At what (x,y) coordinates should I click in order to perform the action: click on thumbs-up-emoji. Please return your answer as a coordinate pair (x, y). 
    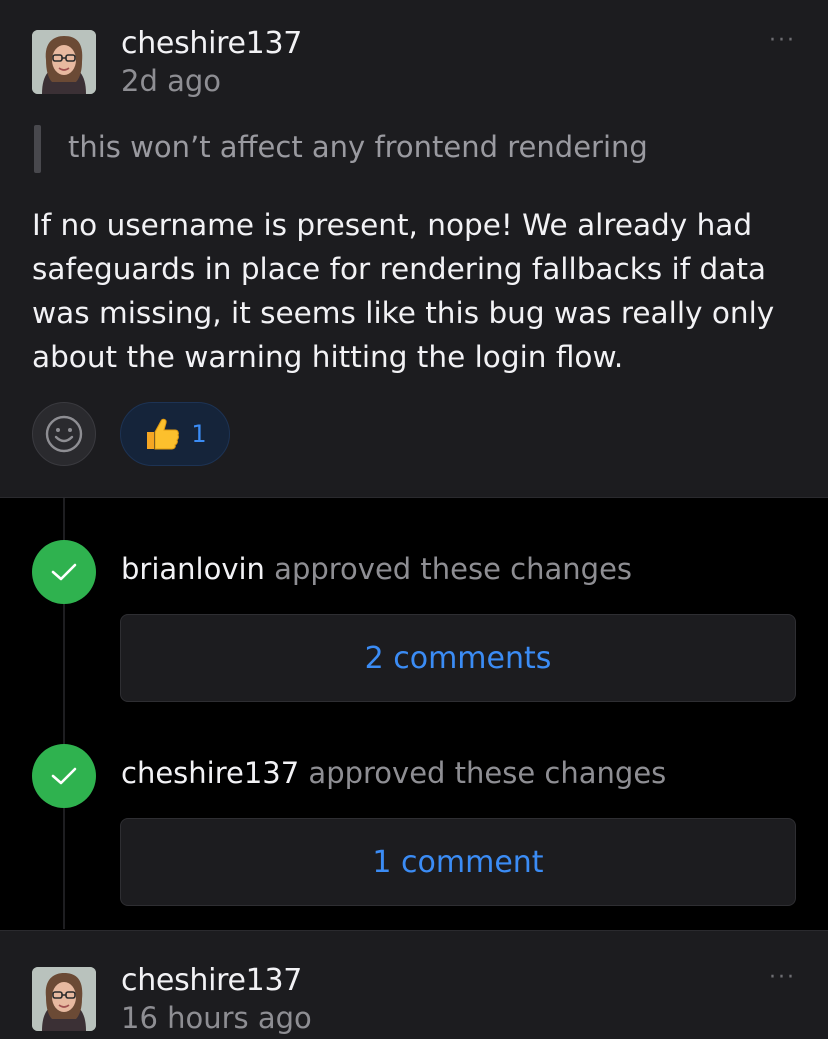
    Looking at the image, I should click on (163, 434).